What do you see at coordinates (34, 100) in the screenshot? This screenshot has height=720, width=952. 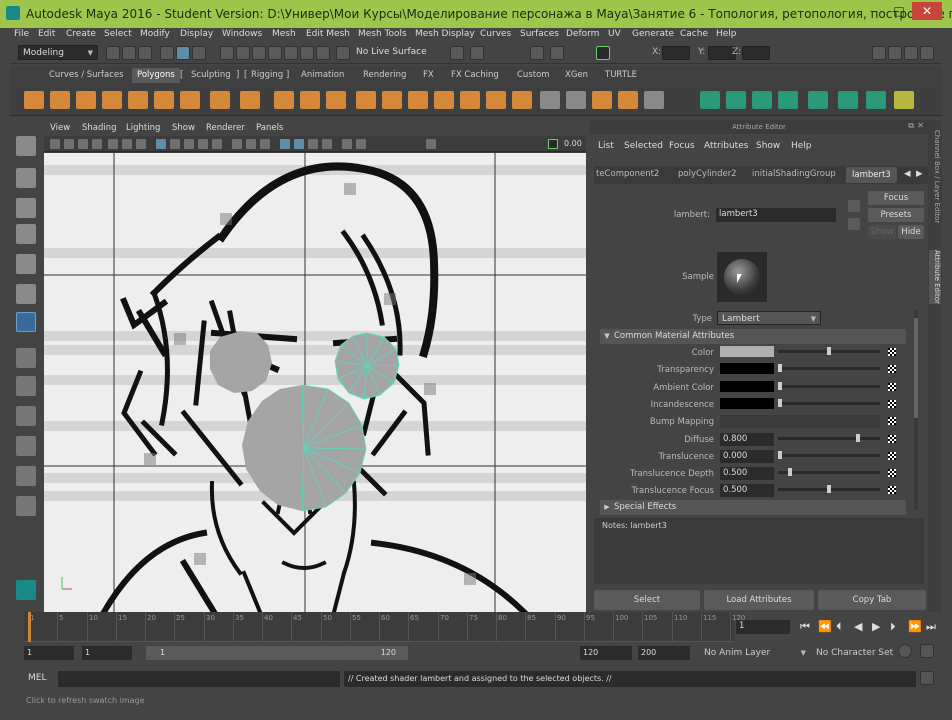 I see `poly-sphere-icon` at bounding box center [34, 100].